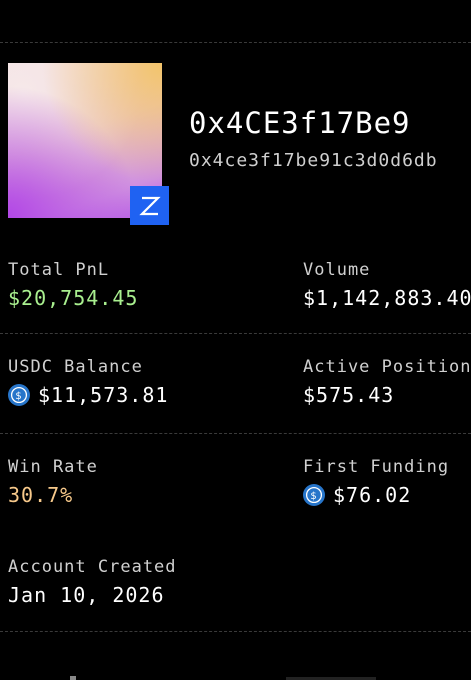  I want to click on usdc-balance-value: $11,573.81, so click(103, 395).